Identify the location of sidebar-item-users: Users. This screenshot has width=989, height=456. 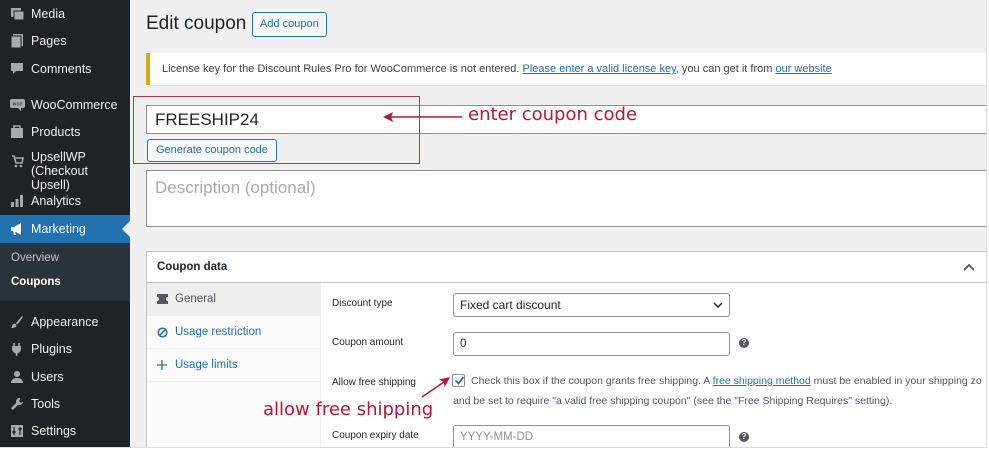
(65, 377).